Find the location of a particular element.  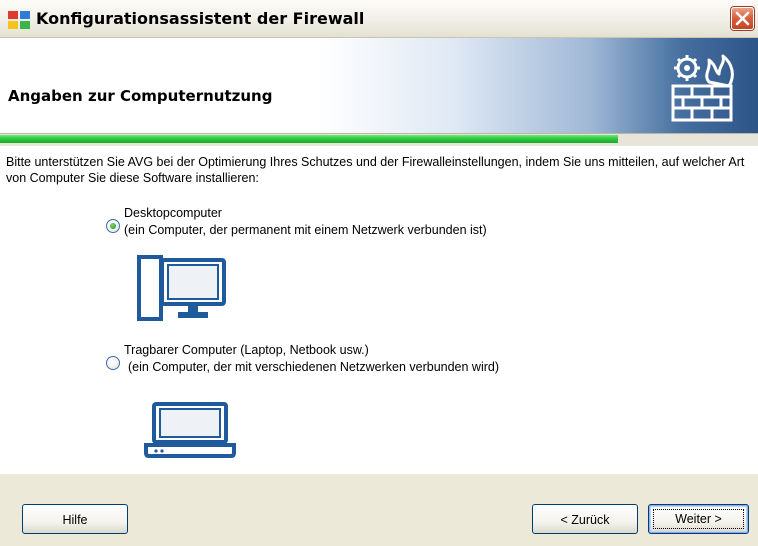

close-button is located at coordinates (742, 18).